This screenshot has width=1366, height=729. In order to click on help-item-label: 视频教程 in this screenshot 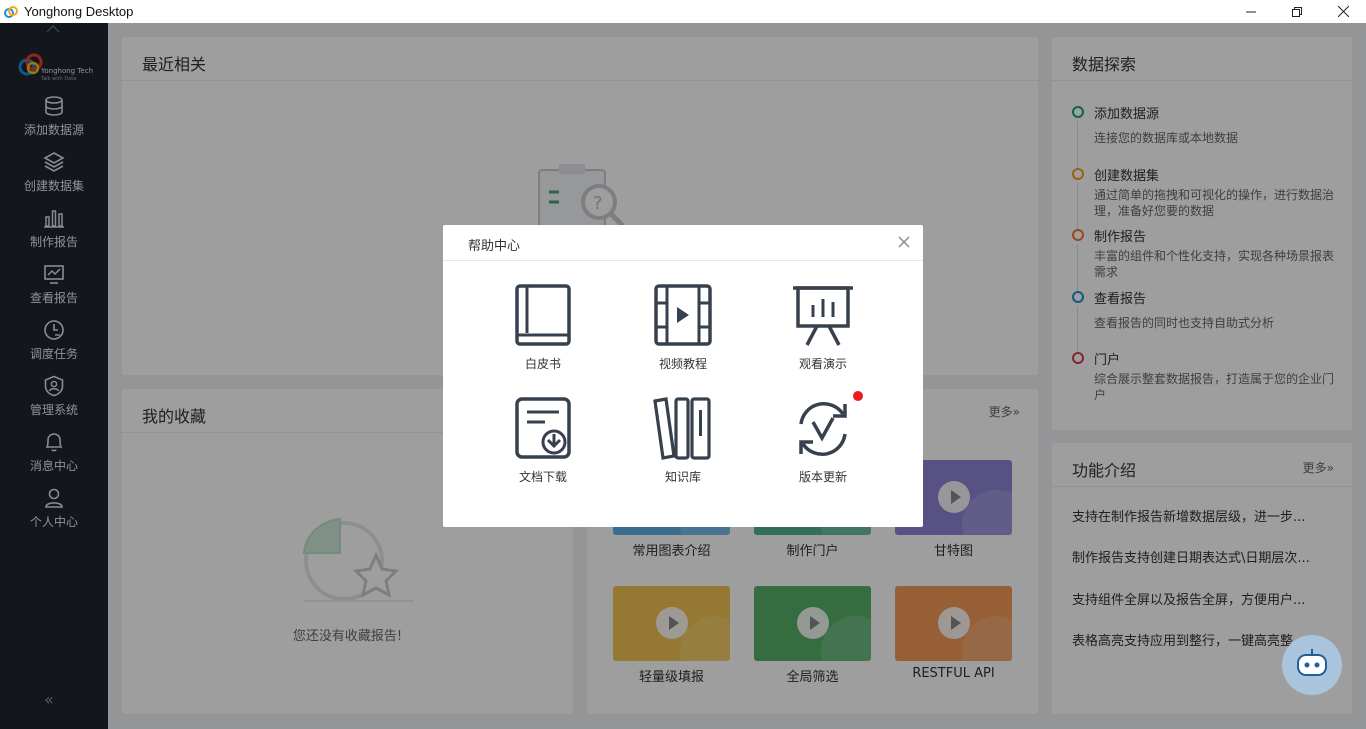, I will do `click(682, 364)`.